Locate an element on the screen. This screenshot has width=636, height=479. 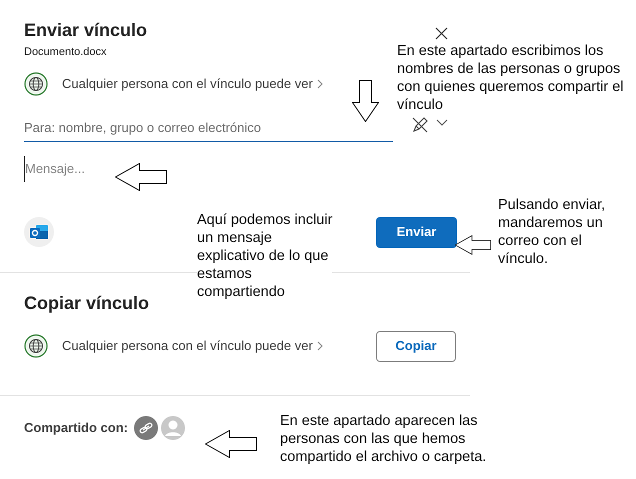
recipient-field: Para: nombre, grupo o correo electrónico is located at coordinates (208, 128).